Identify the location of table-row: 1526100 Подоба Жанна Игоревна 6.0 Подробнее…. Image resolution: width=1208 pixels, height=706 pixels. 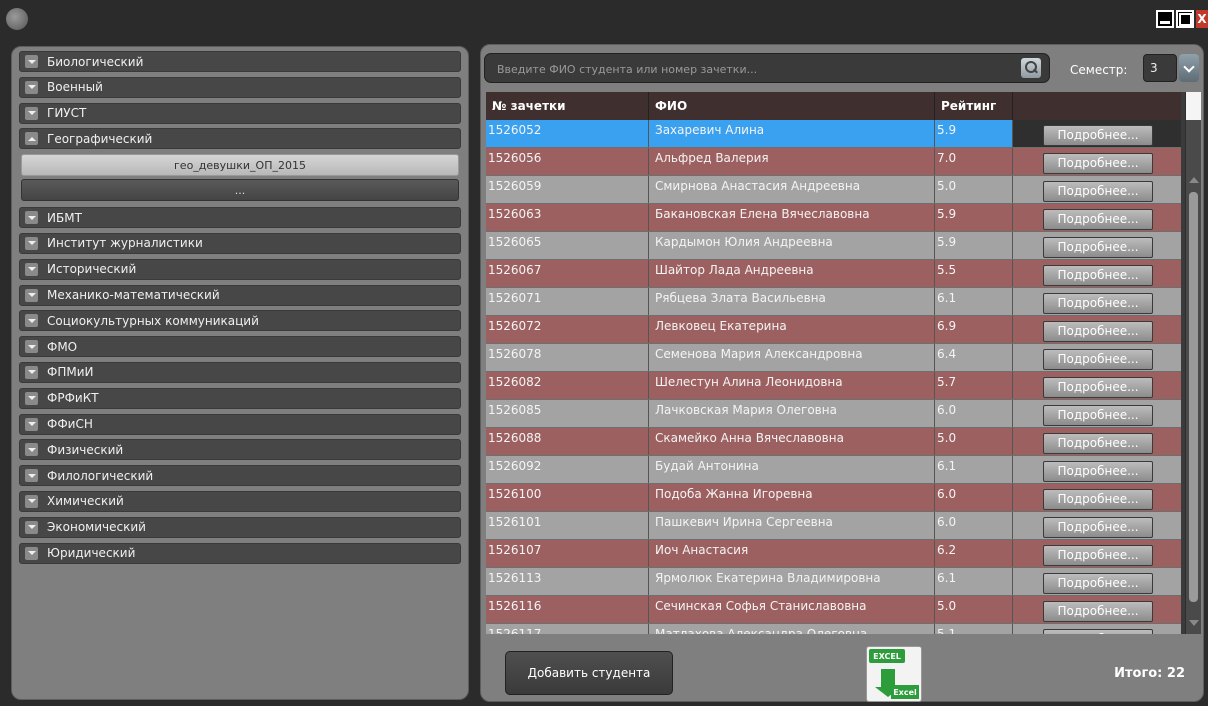
(833, 498).